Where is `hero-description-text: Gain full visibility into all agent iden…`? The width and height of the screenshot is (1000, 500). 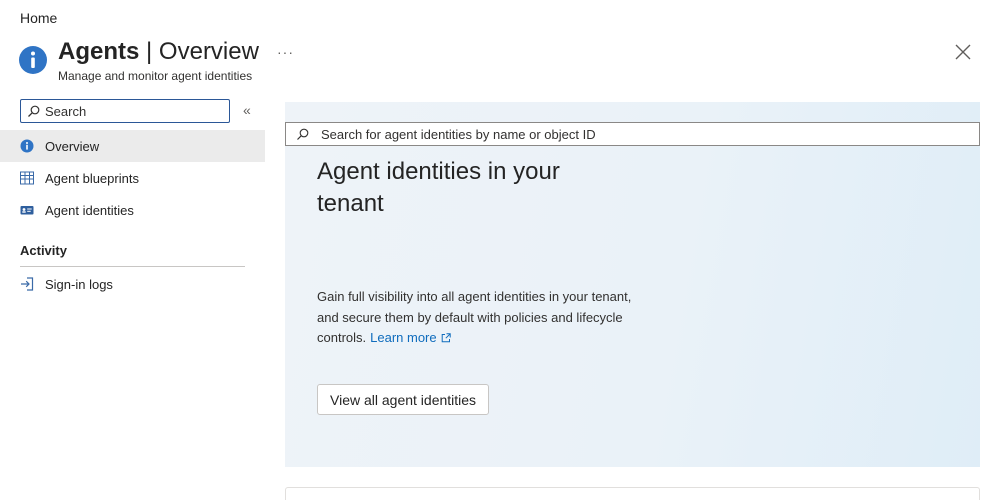 hero-description-text: Gain full visibility into all agent iden… is located at coordinates (474, 317).